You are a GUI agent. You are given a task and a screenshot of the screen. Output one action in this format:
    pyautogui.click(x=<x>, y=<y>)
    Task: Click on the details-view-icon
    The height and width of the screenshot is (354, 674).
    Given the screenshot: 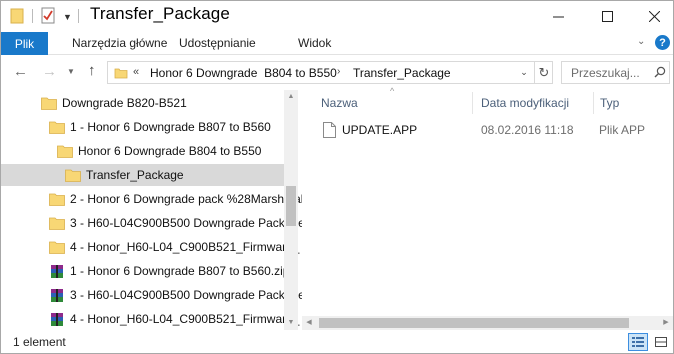 What is the action you would take?
    pyautogui.click(x=638, y=342)
    